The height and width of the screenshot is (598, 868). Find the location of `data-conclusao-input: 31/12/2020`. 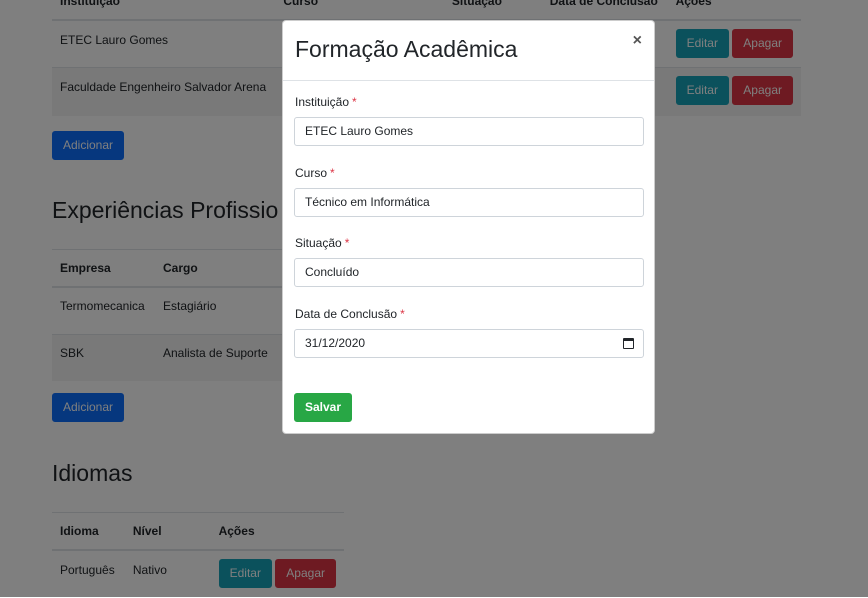

data-conclusao-input: 31/12/2020 is located at coordinates (469, 343).